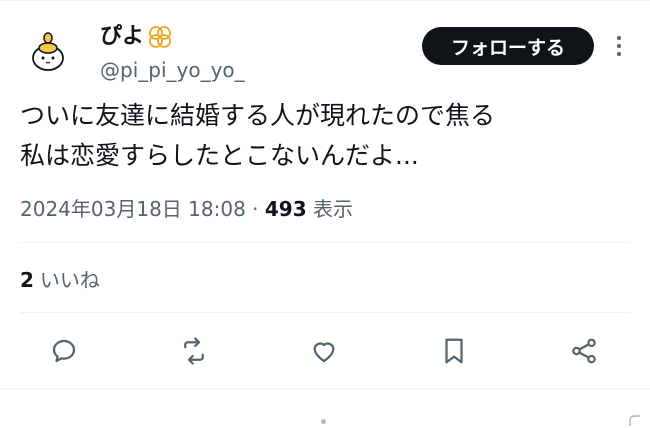  What do you see at coordinates (329, 209) in the screenshot?
I see `views-label: 表示` at bounding box center [329, 209].